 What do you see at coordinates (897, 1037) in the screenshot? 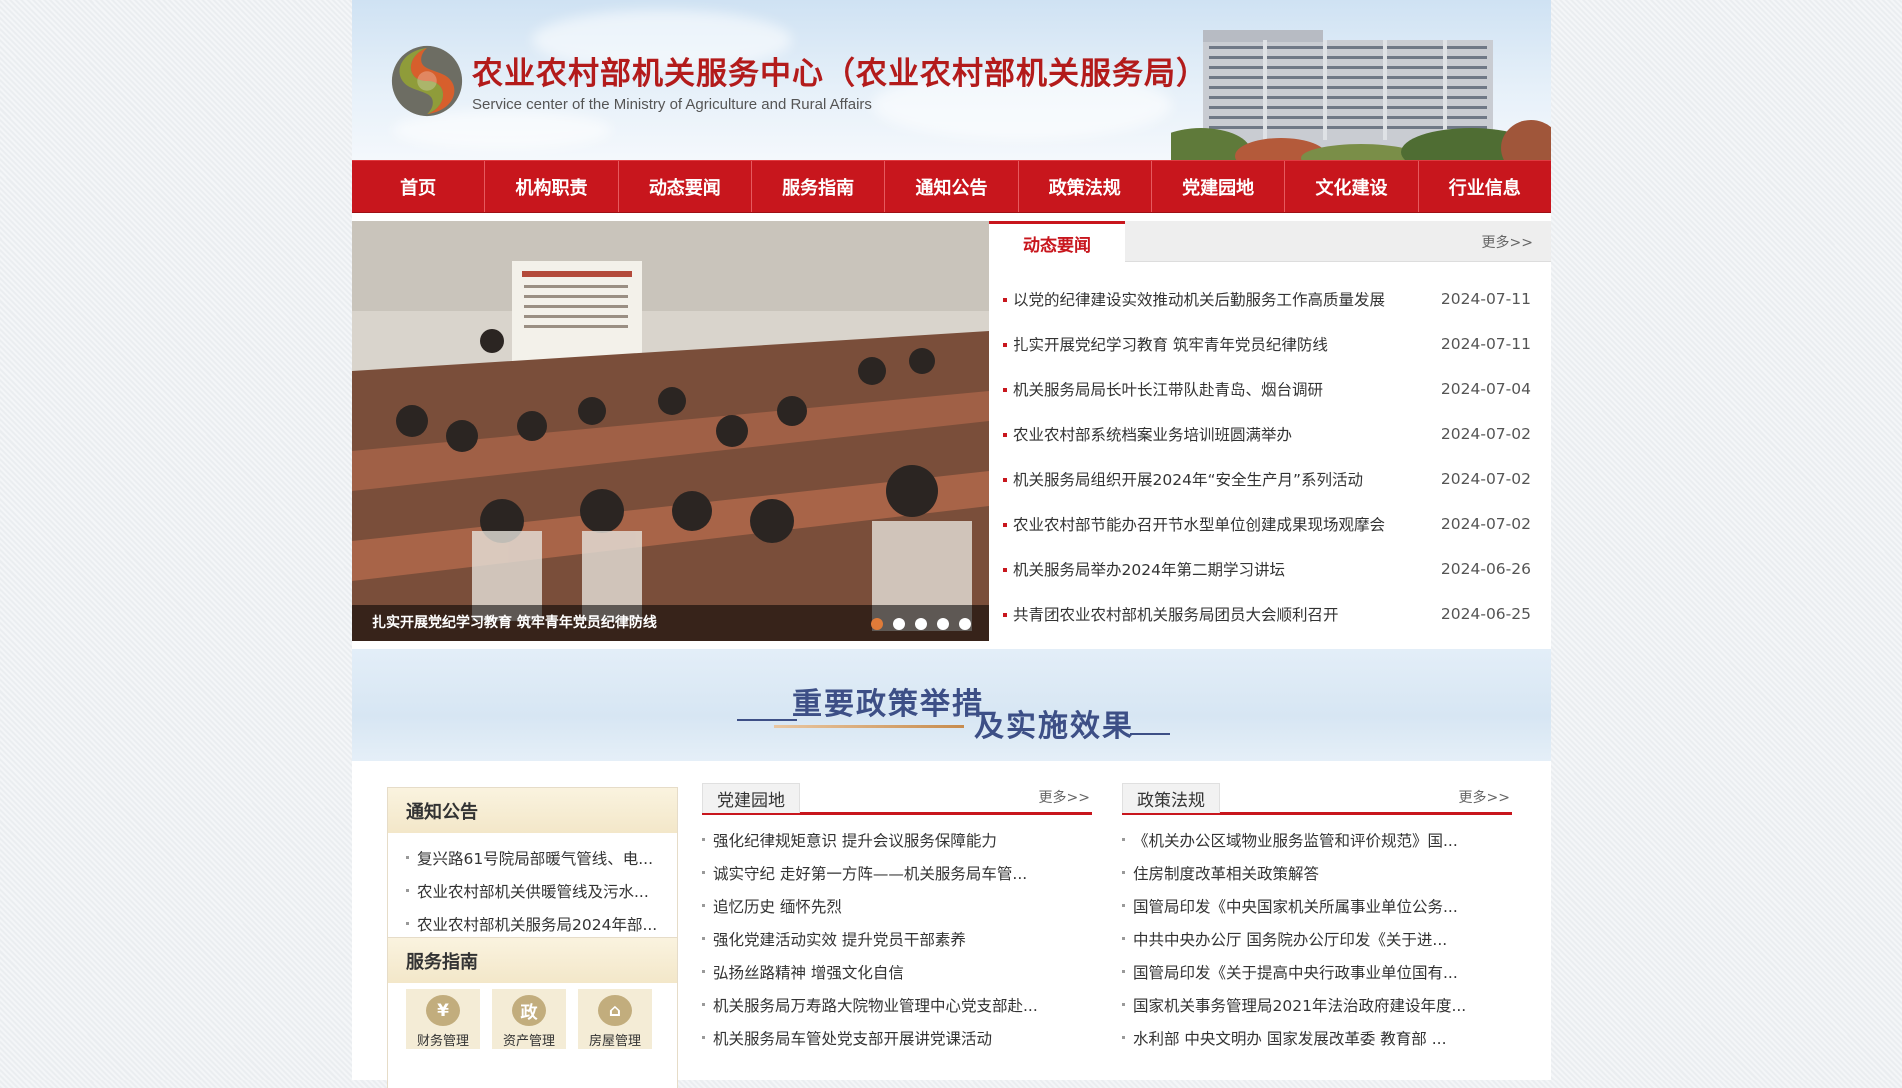
I see `party-item-link: 机关服务局车管处党支部开展讲党课活动` at bounding box center [897, 1037].